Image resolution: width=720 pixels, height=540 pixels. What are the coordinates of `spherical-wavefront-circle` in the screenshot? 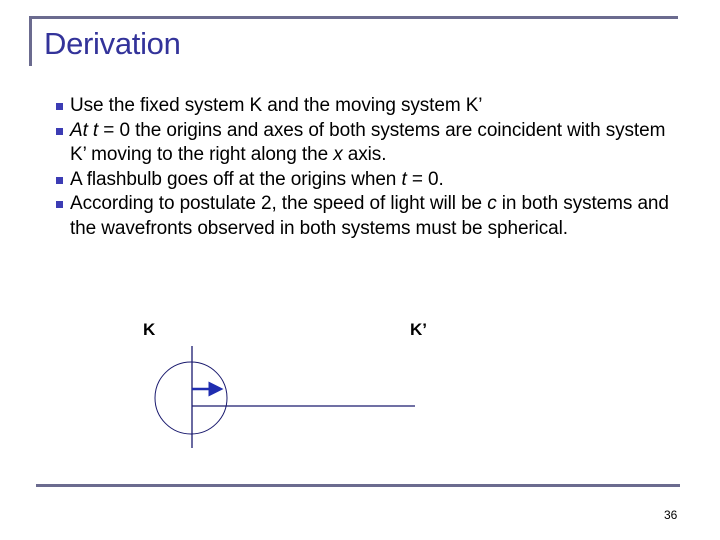 It's located at (191, 398).